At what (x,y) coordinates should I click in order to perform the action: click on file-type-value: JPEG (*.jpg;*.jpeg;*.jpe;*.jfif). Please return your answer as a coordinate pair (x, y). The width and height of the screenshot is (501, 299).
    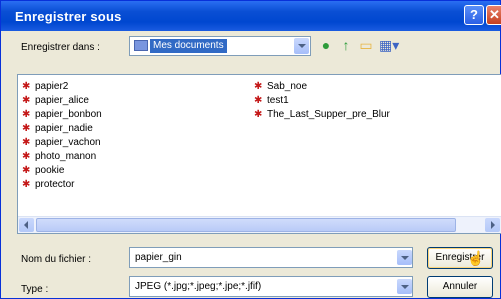
    Looking at the image, I should click on (198, 286).